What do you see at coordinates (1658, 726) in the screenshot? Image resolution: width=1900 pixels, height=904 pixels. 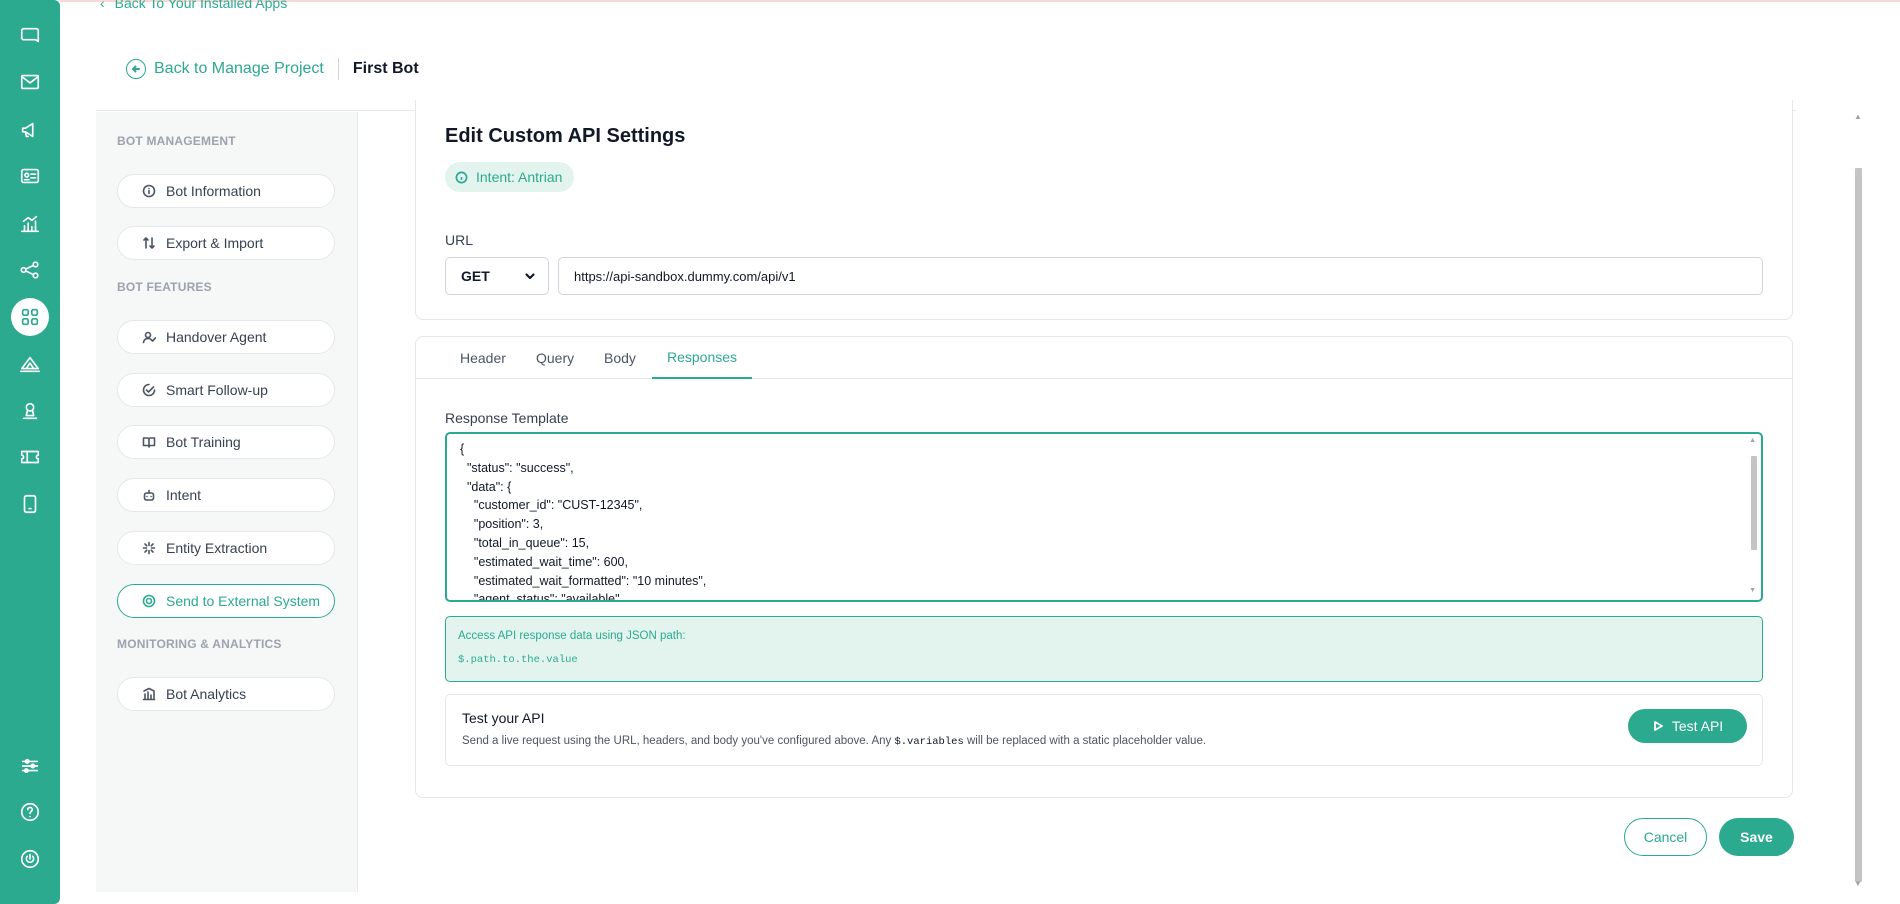 I see `play-icon` at bounding box center [1658, 726].